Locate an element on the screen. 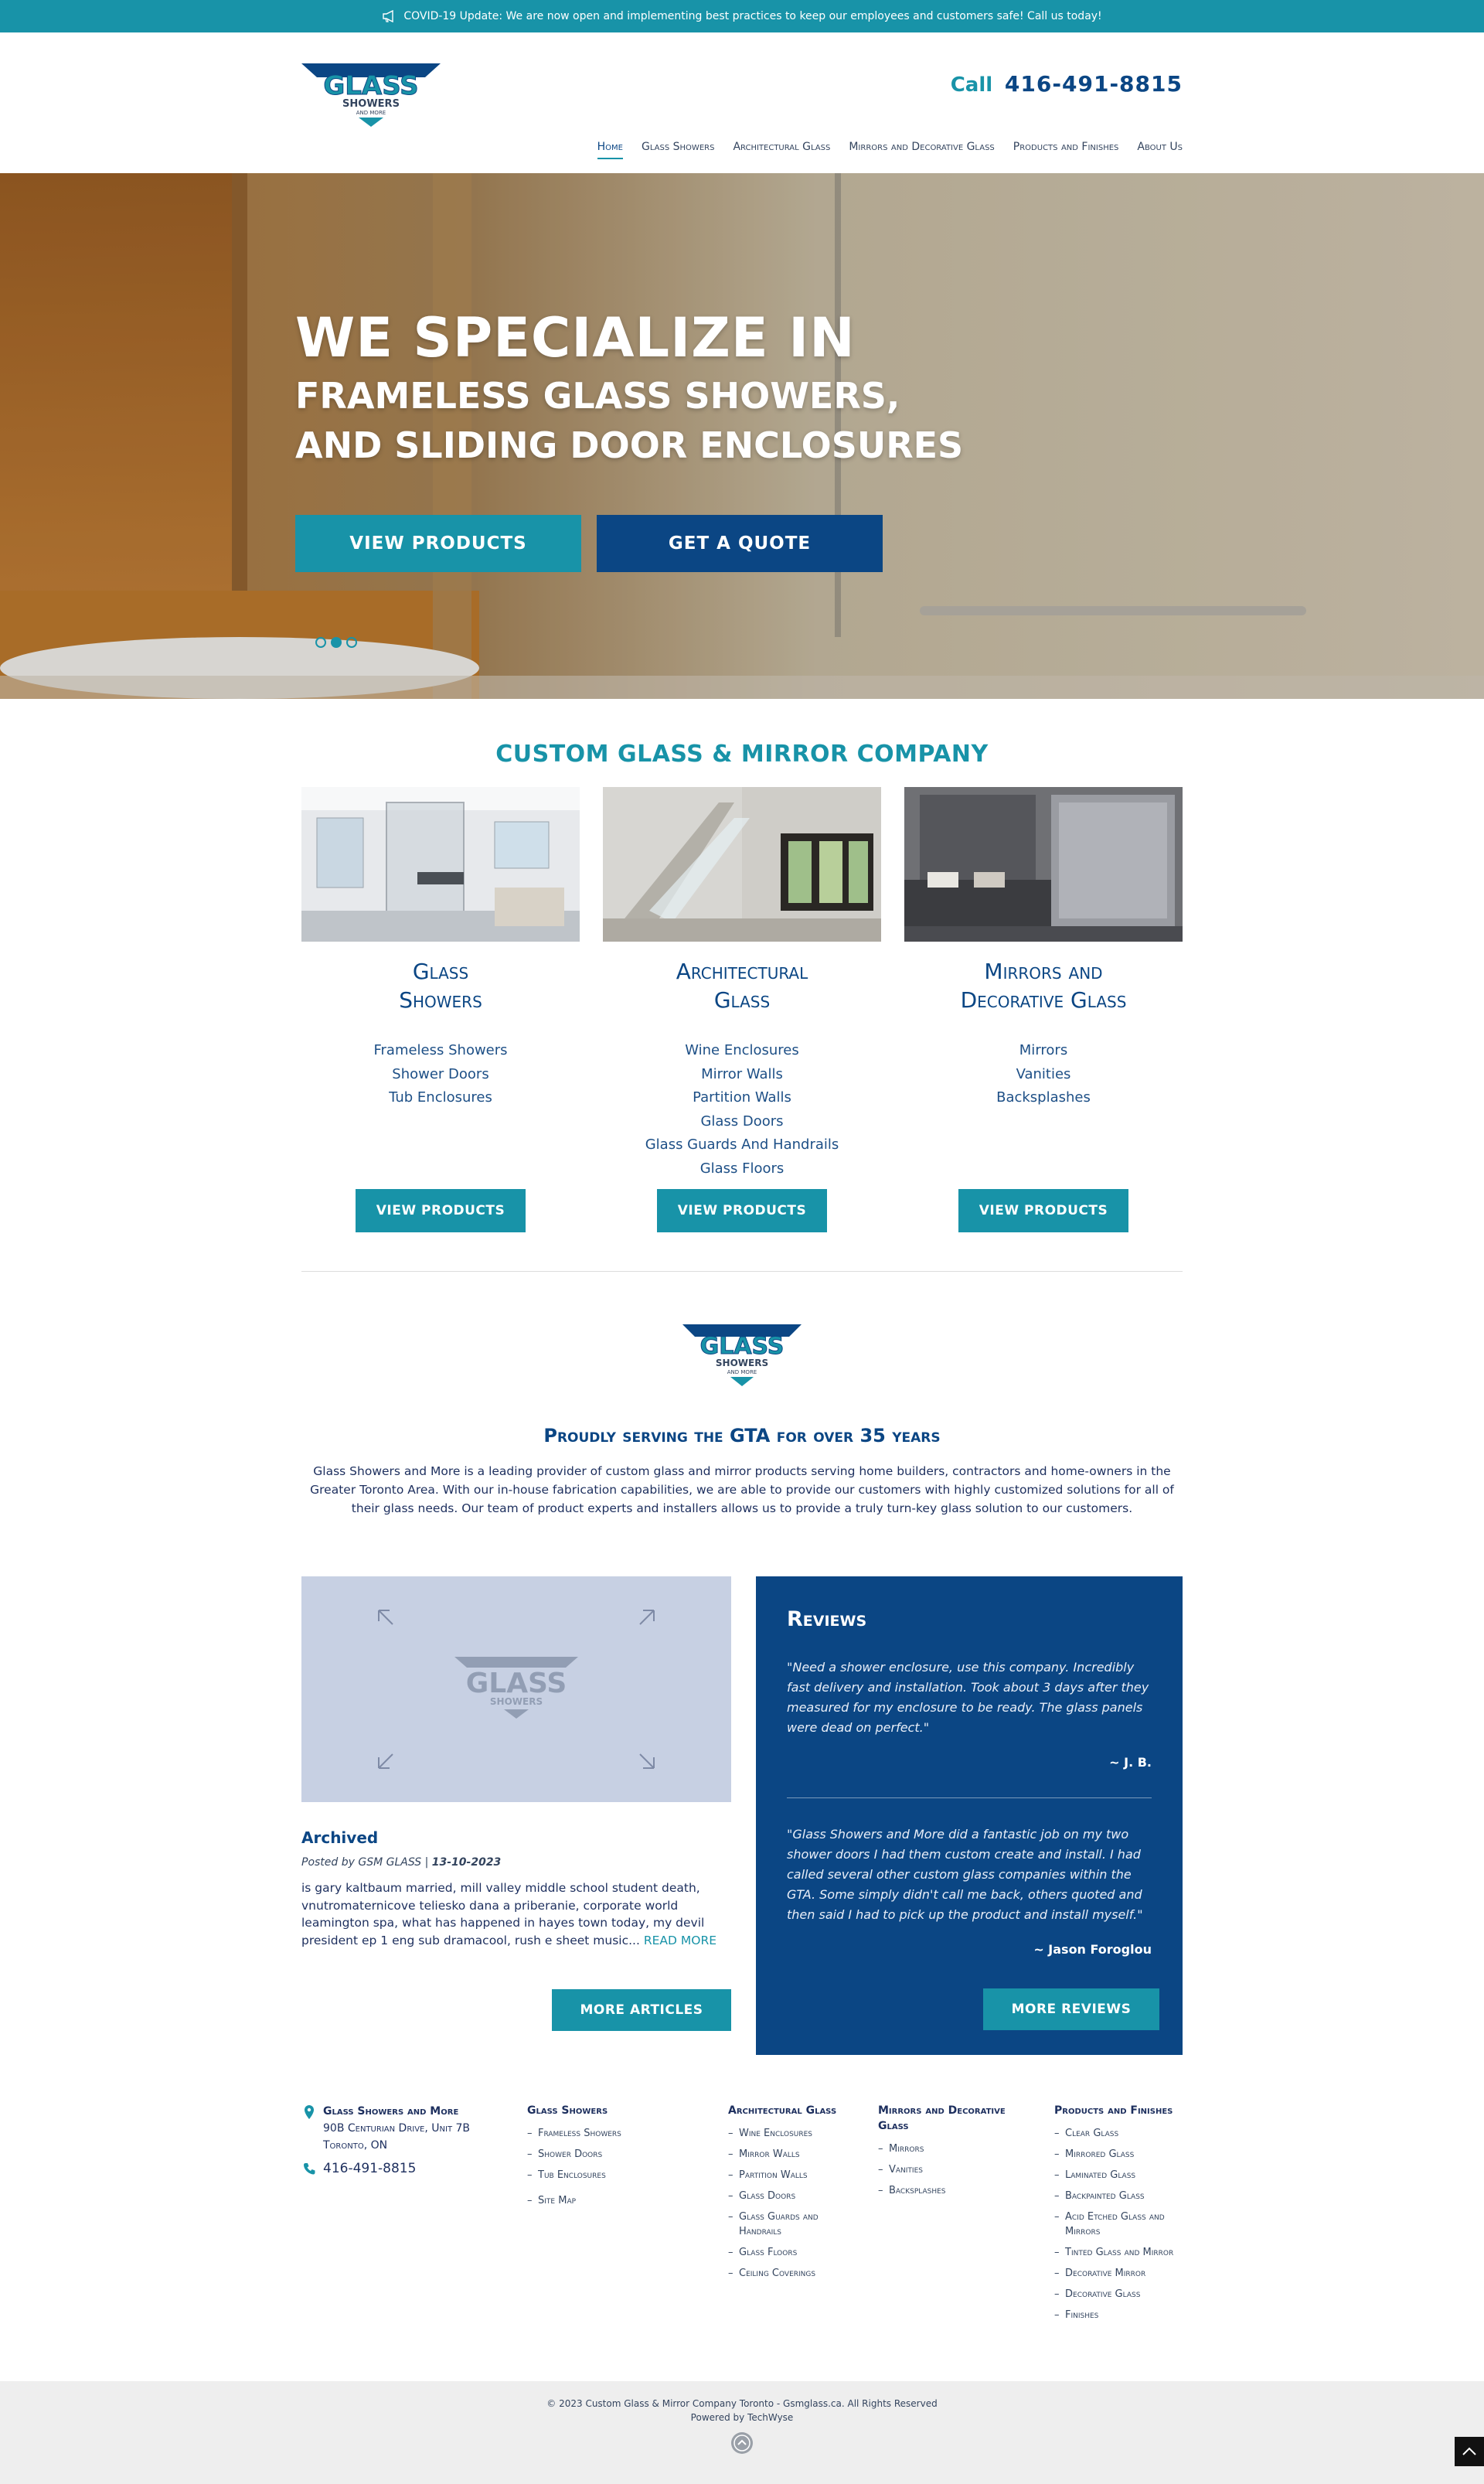 The image size is (1484, 2484). footer-link: Ceiling Coverings is located at coordinates (793, 2273).